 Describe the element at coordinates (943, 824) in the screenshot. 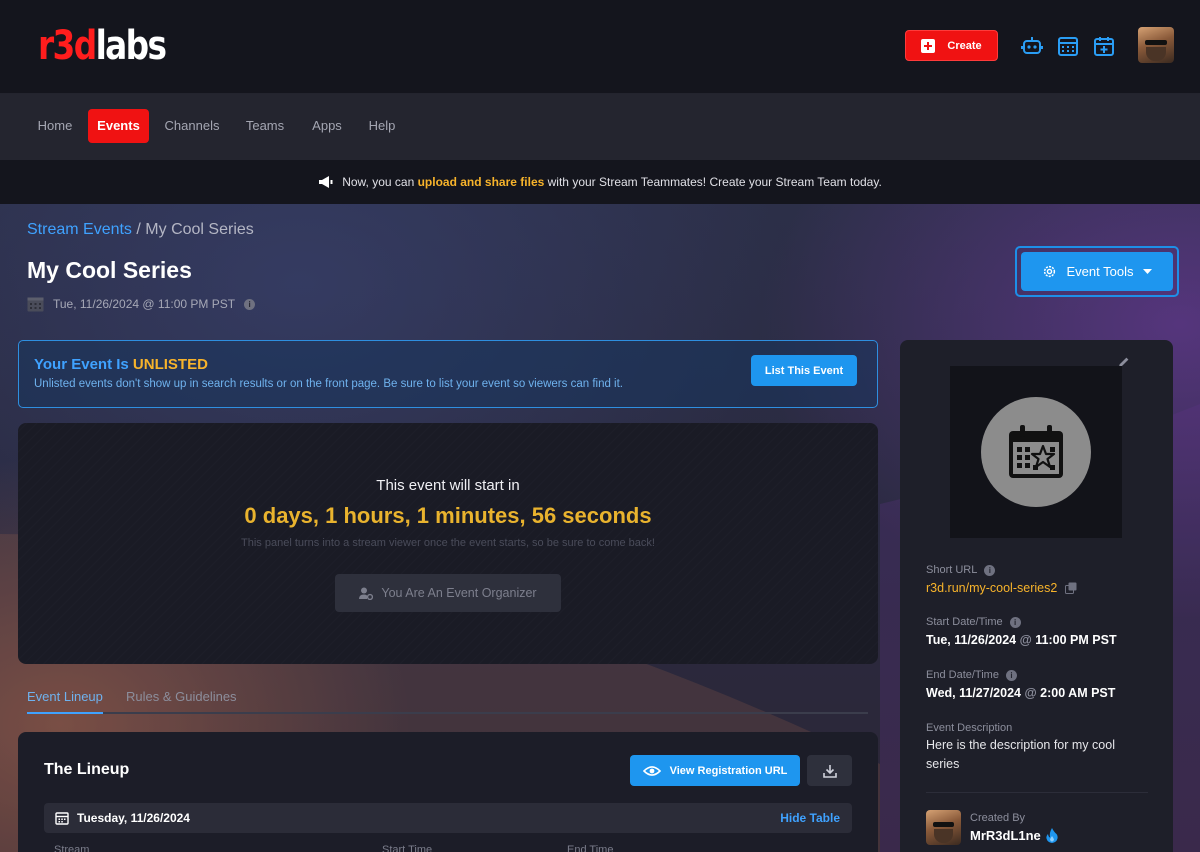

I see `creator-avatar-glasses` at that location.